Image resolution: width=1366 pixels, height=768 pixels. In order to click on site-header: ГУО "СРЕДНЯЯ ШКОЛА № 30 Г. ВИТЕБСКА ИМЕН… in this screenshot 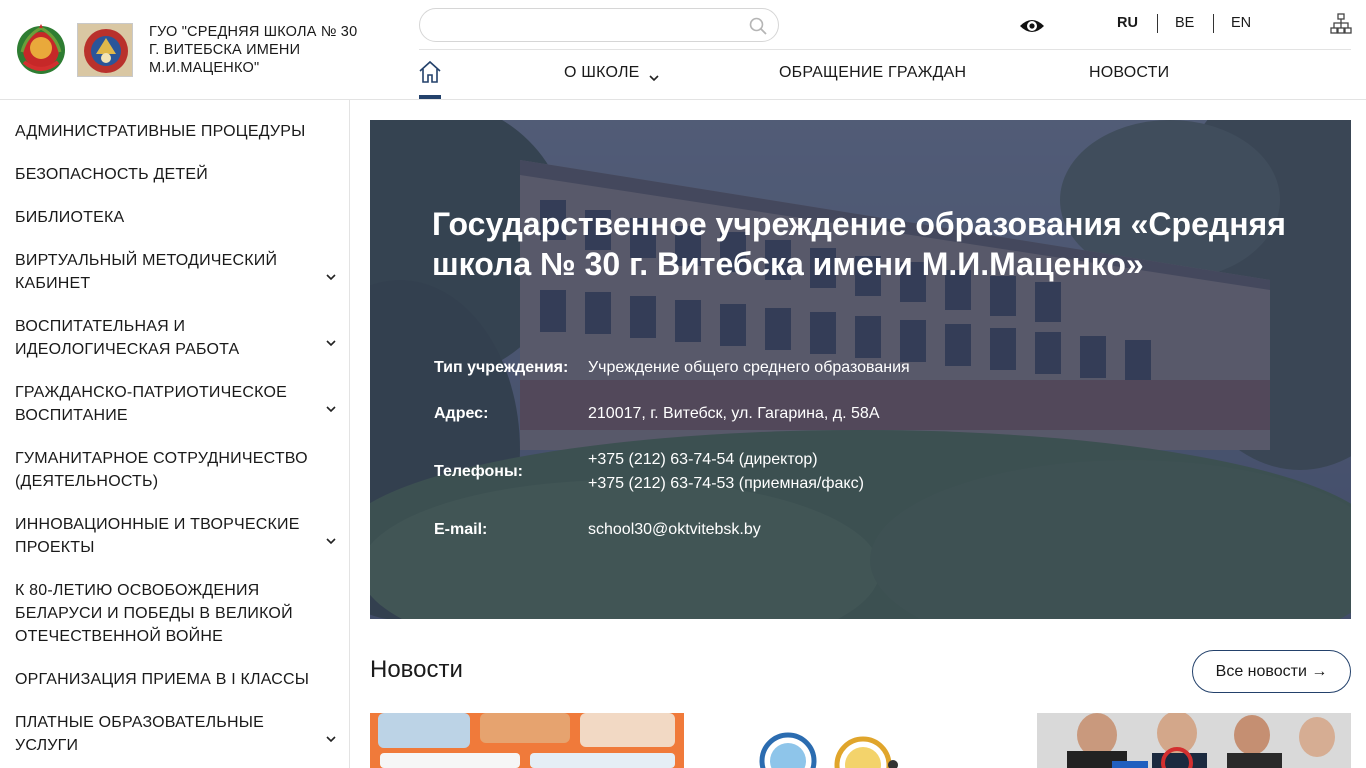, I will do `click(683, 50)`.